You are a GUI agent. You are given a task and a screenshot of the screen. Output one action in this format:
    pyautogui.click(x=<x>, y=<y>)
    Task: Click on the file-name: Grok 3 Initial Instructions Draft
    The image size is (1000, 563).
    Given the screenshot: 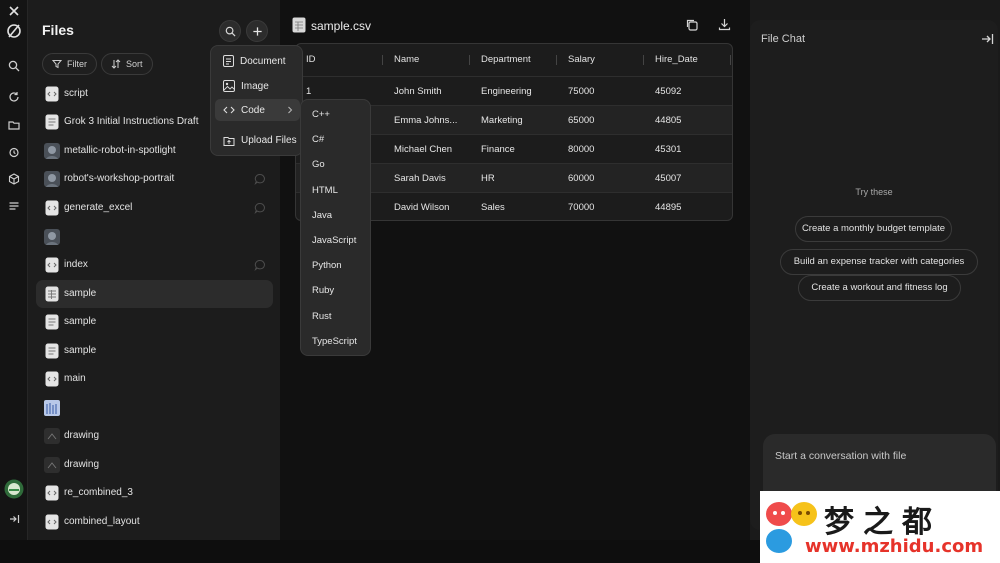 What is the action you would take?
    pyautogui.click(x=131, y=121)
    